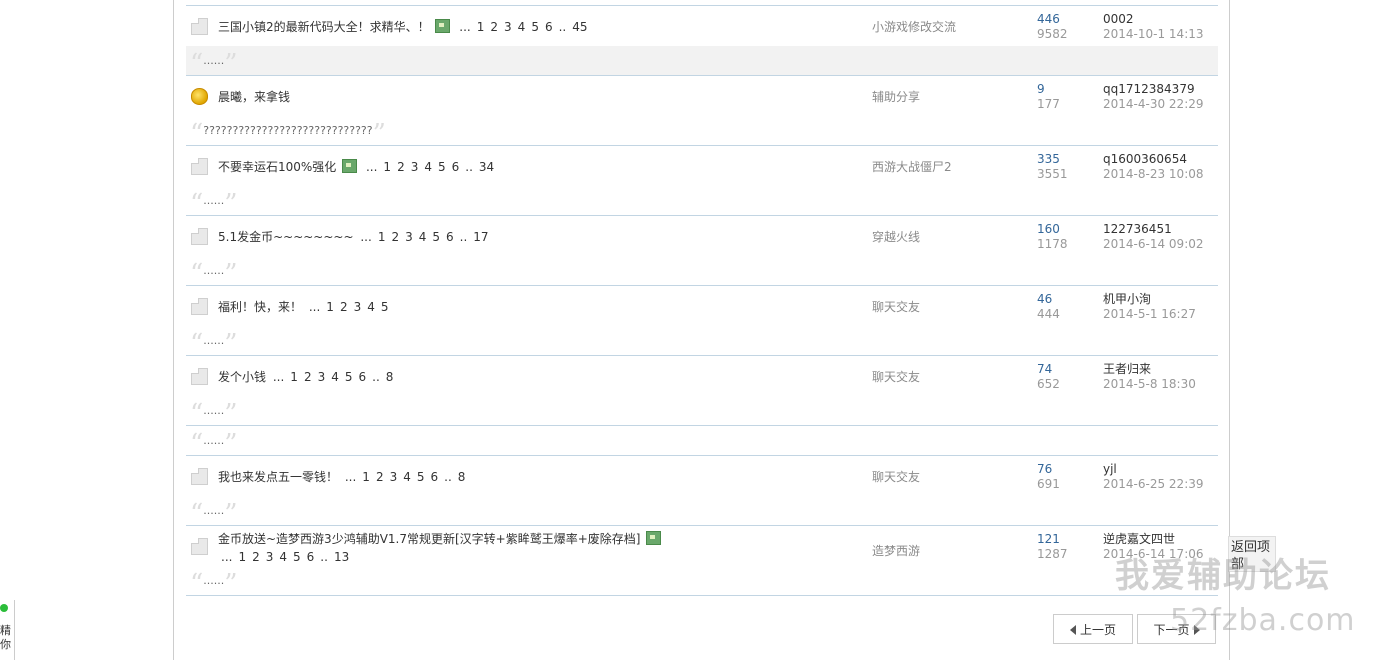 The height and width of the screenshot is (660, 1385). What do you see at coordinates (896, 236) in the screenshot?
I see `forum-link: 穿越火线` at bounding box center [896, 236].